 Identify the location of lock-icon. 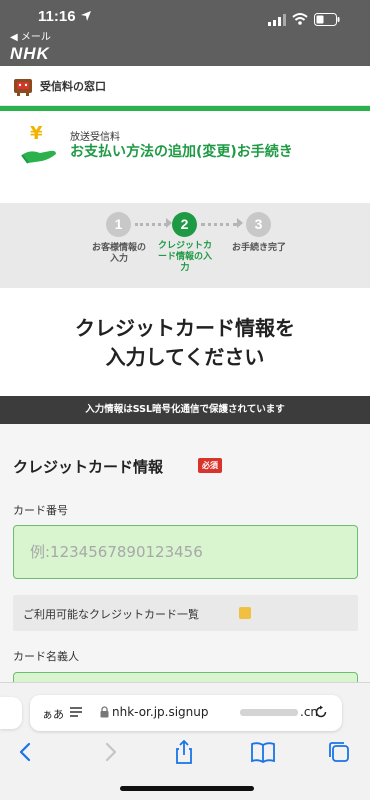
(104, 712).